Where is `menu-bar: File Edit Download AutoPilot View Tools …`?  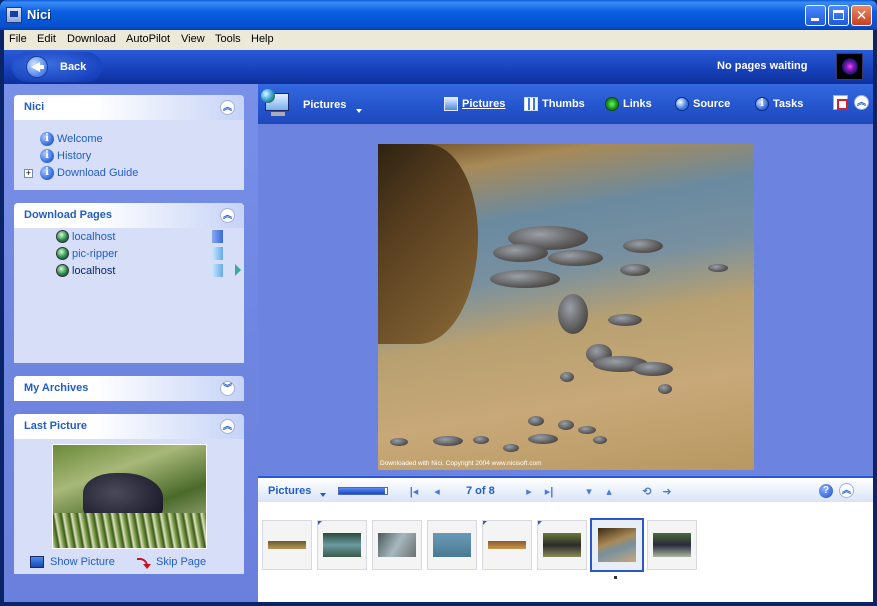
menu-bar: File Edit Download AutoPilot View Tools … is located at coordinates (438, 40).